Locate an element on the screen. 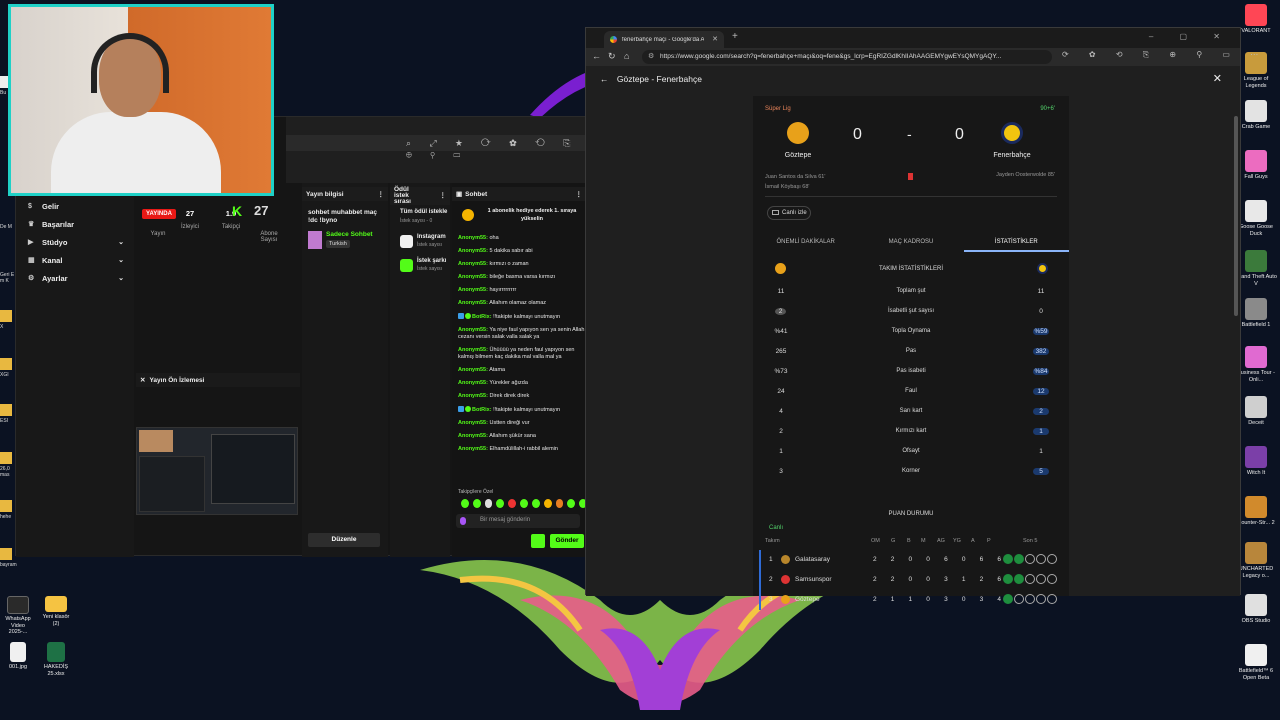 The image size is (1280, 720). column-header: G is located at coordinates (893, 541).